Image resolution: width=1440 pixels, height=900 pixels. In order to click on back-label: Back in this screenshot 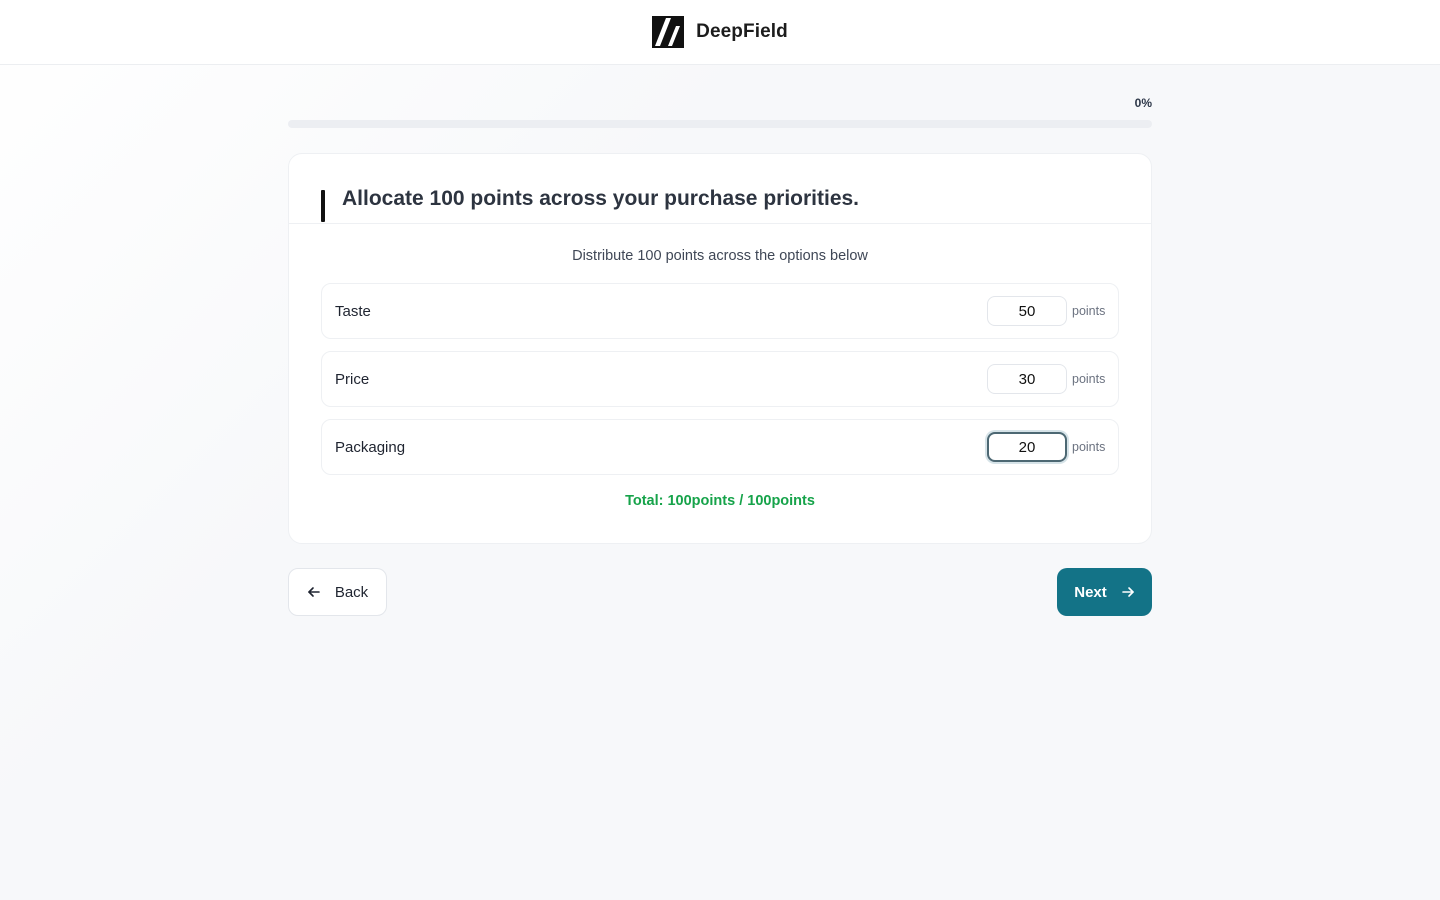, I will do `click(351, 592)`.